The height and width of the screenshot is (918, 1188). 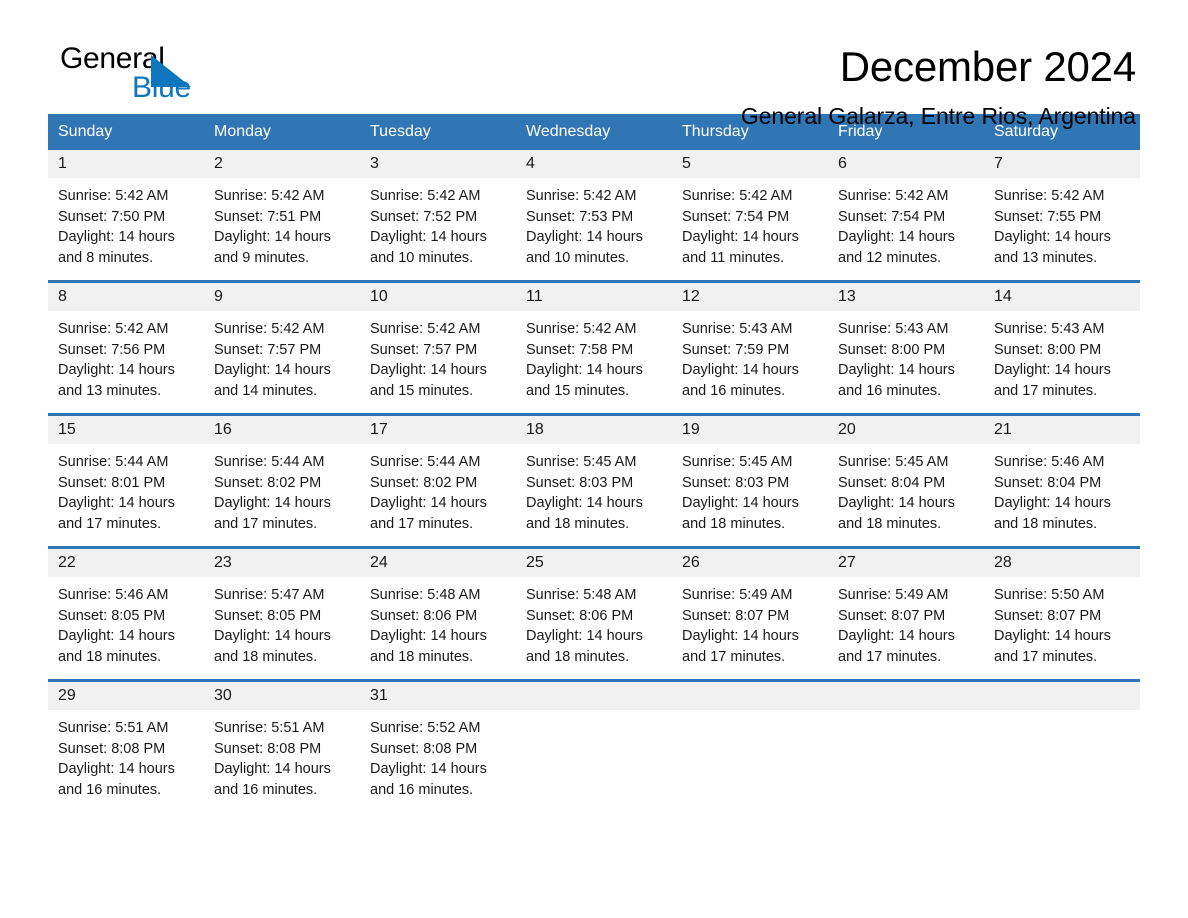 I want to click on page-title: December 2024, so click(x=987, y=66).